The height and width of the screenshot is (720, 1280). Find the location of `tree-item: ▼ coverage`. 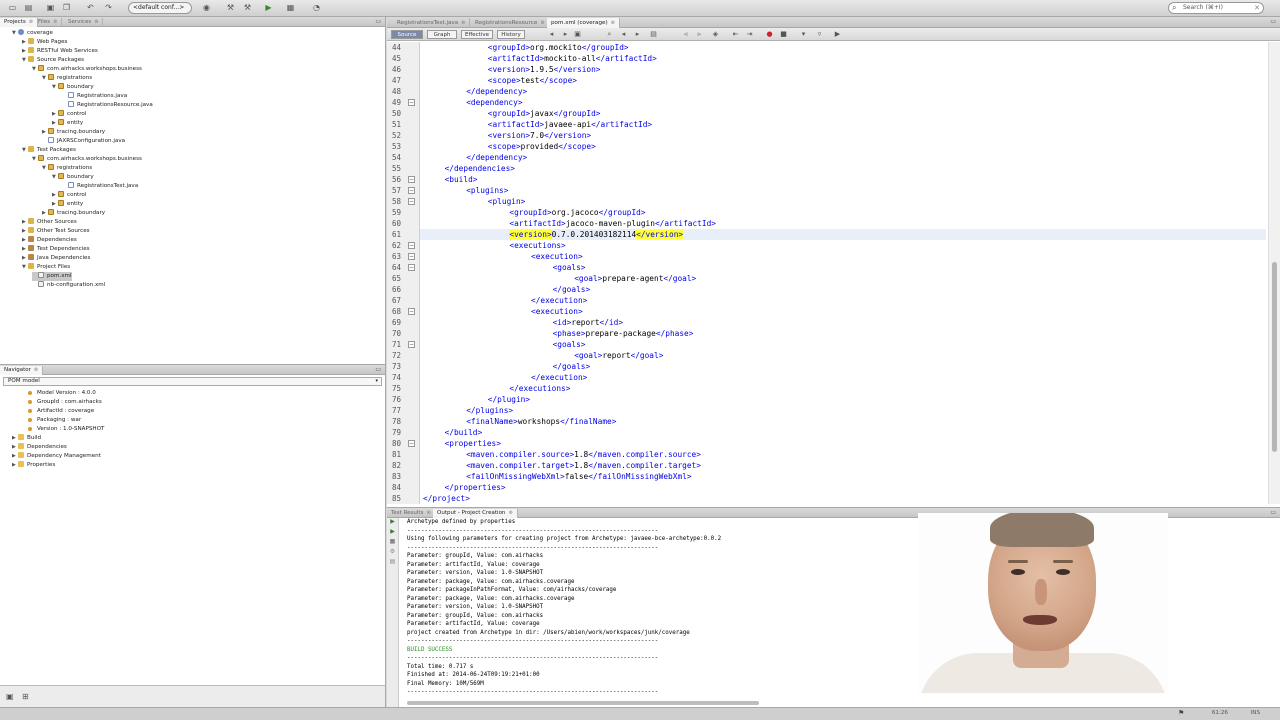

tree-item: ▼ coverage is located at coordinates (32, 33).